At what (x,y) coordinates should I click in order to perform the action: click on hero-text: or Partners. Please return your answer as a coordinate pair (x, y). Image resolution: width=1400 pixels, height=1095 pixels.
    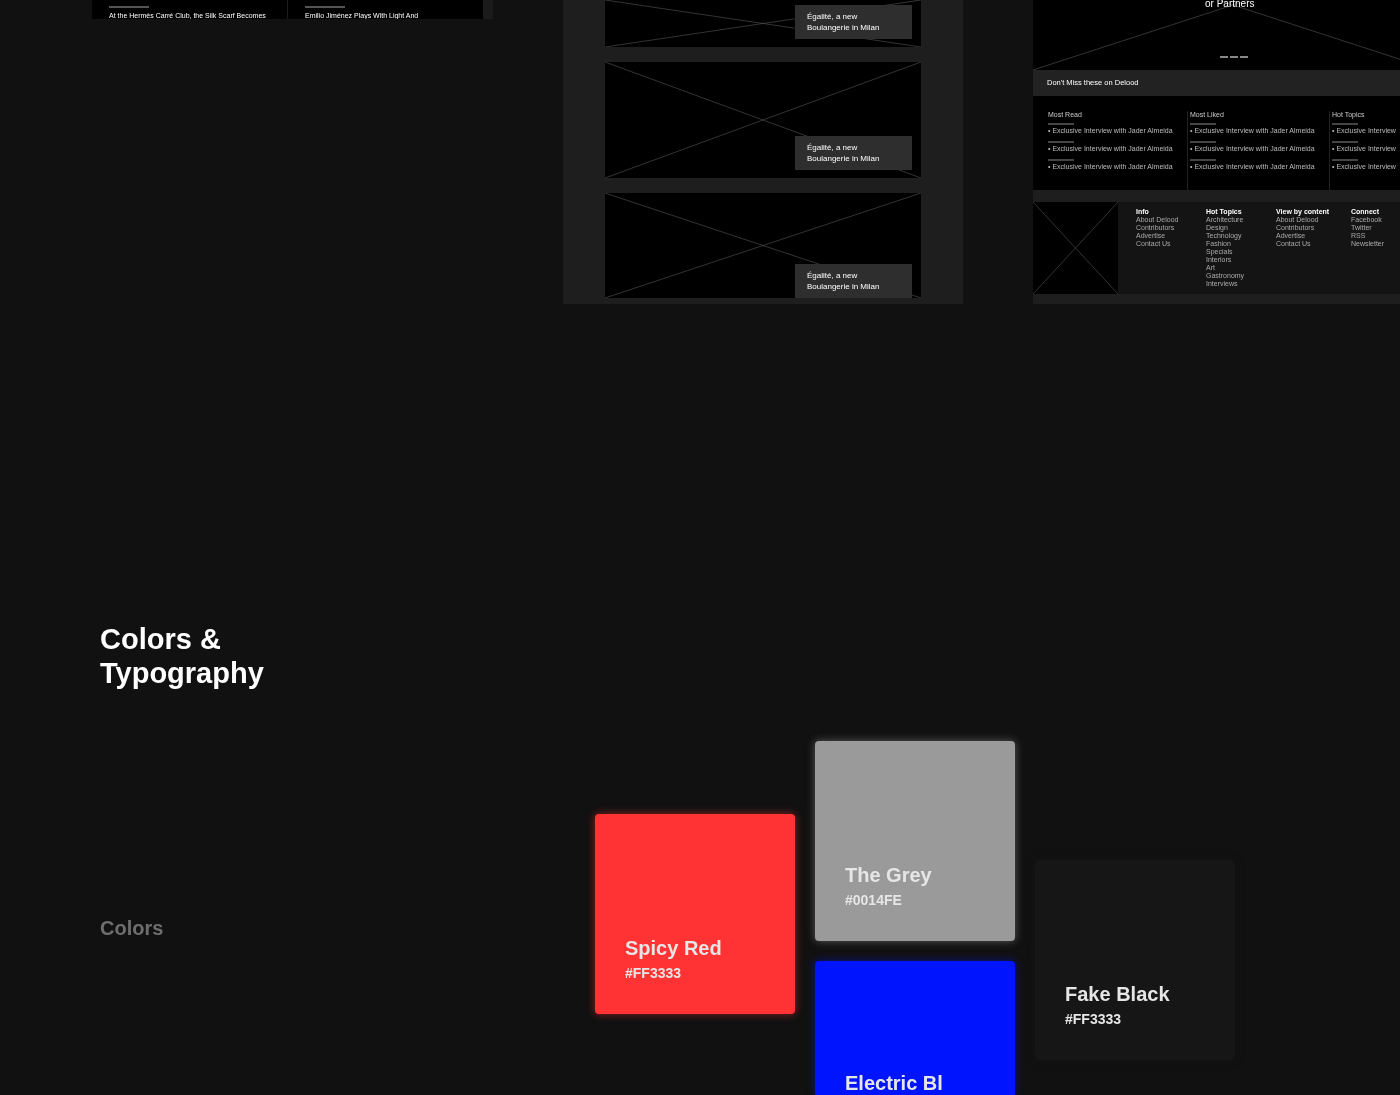
    Looking at the image, I should click on (1230, 5).